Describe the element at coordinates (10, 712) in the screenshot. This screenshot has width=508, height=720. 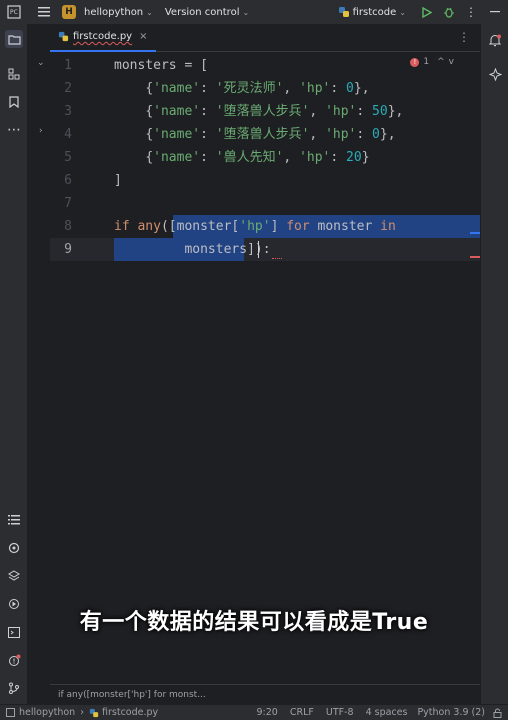
I see `project-square-icon` at that location.